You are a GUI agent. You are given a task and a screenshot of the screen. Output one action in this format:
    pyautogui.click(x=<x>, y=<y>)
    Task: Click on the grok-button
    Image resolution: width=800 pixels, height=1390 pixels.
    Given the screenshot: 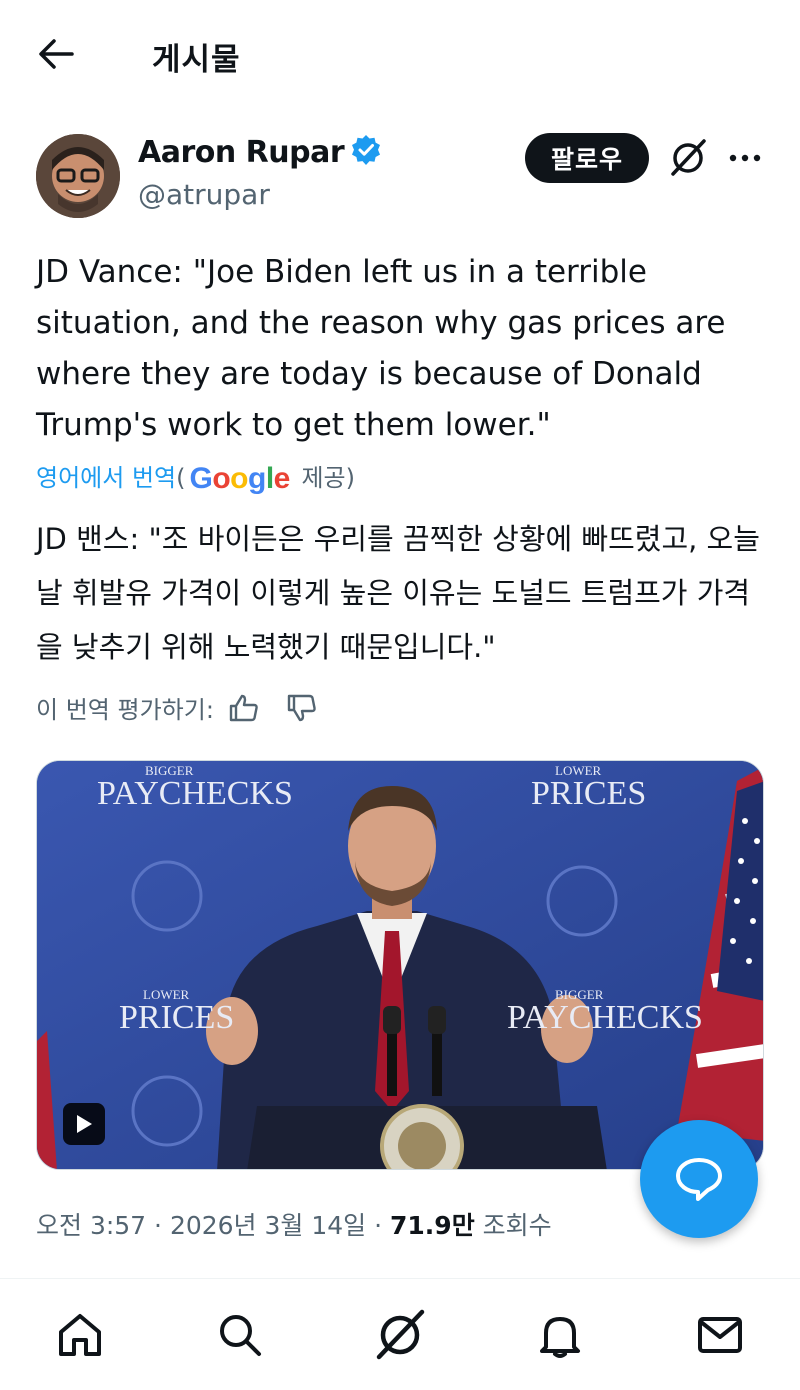 What is the action you would take?
    pyautogui.click(x=688, y=158)
    